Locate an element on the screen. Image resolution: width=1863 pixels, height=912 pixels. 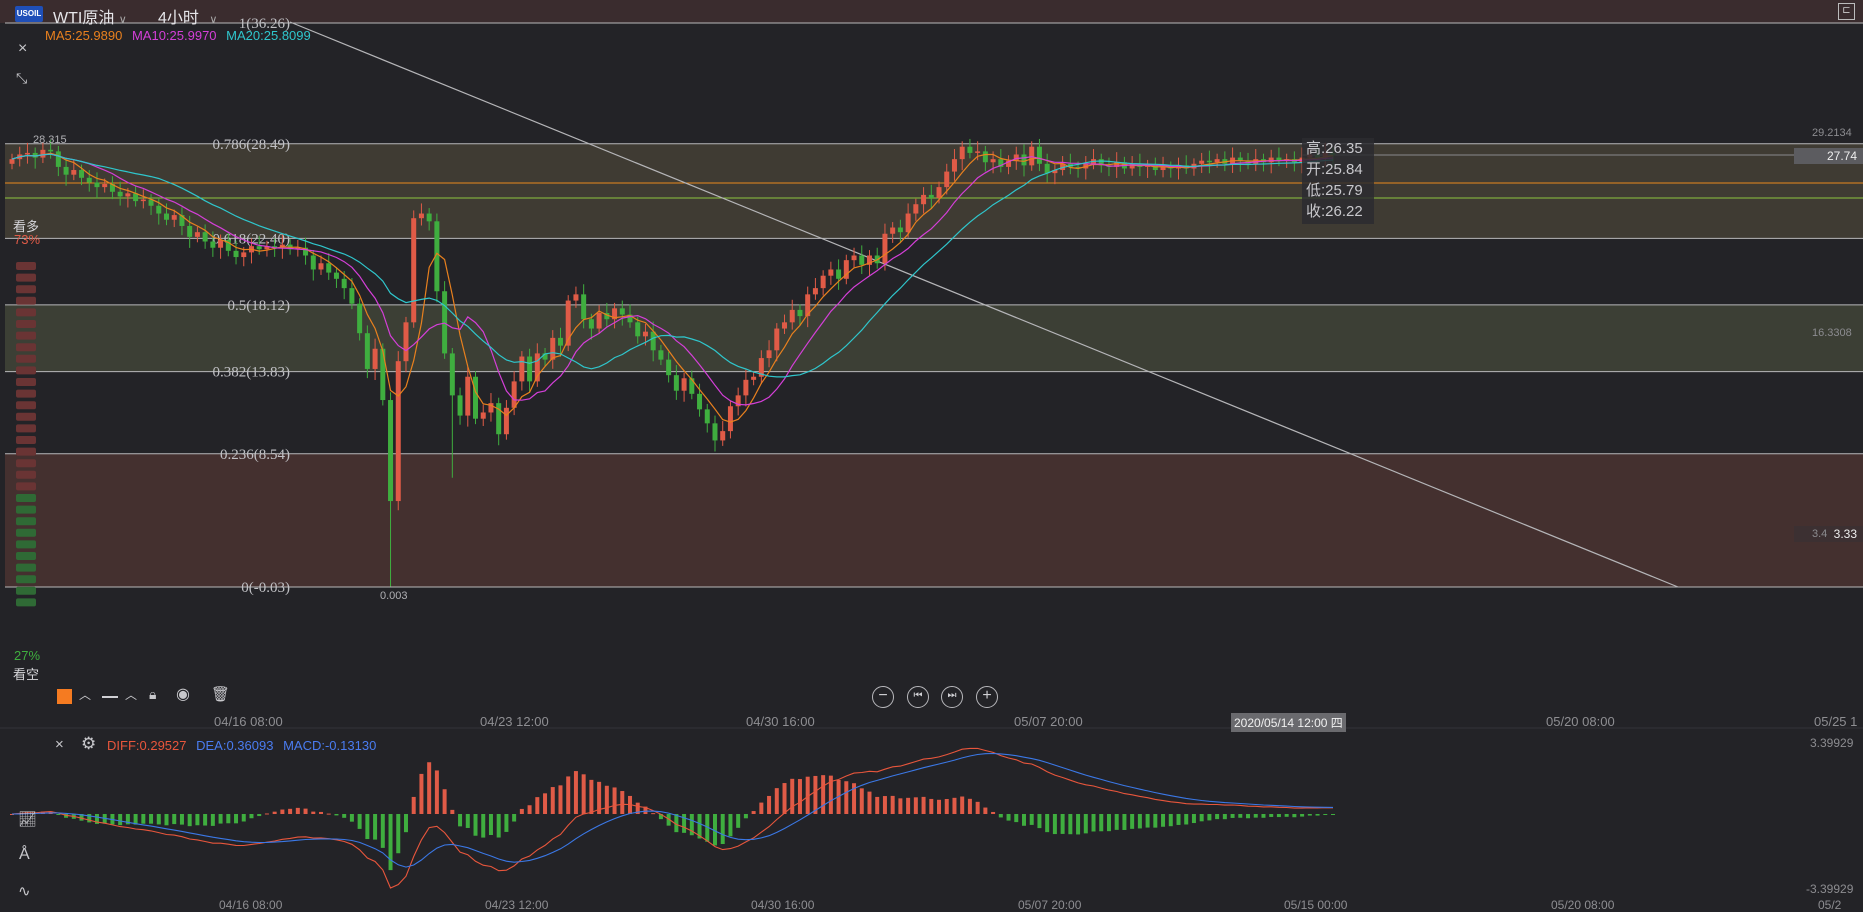
fib-zone is located at coordinates (934, 191).